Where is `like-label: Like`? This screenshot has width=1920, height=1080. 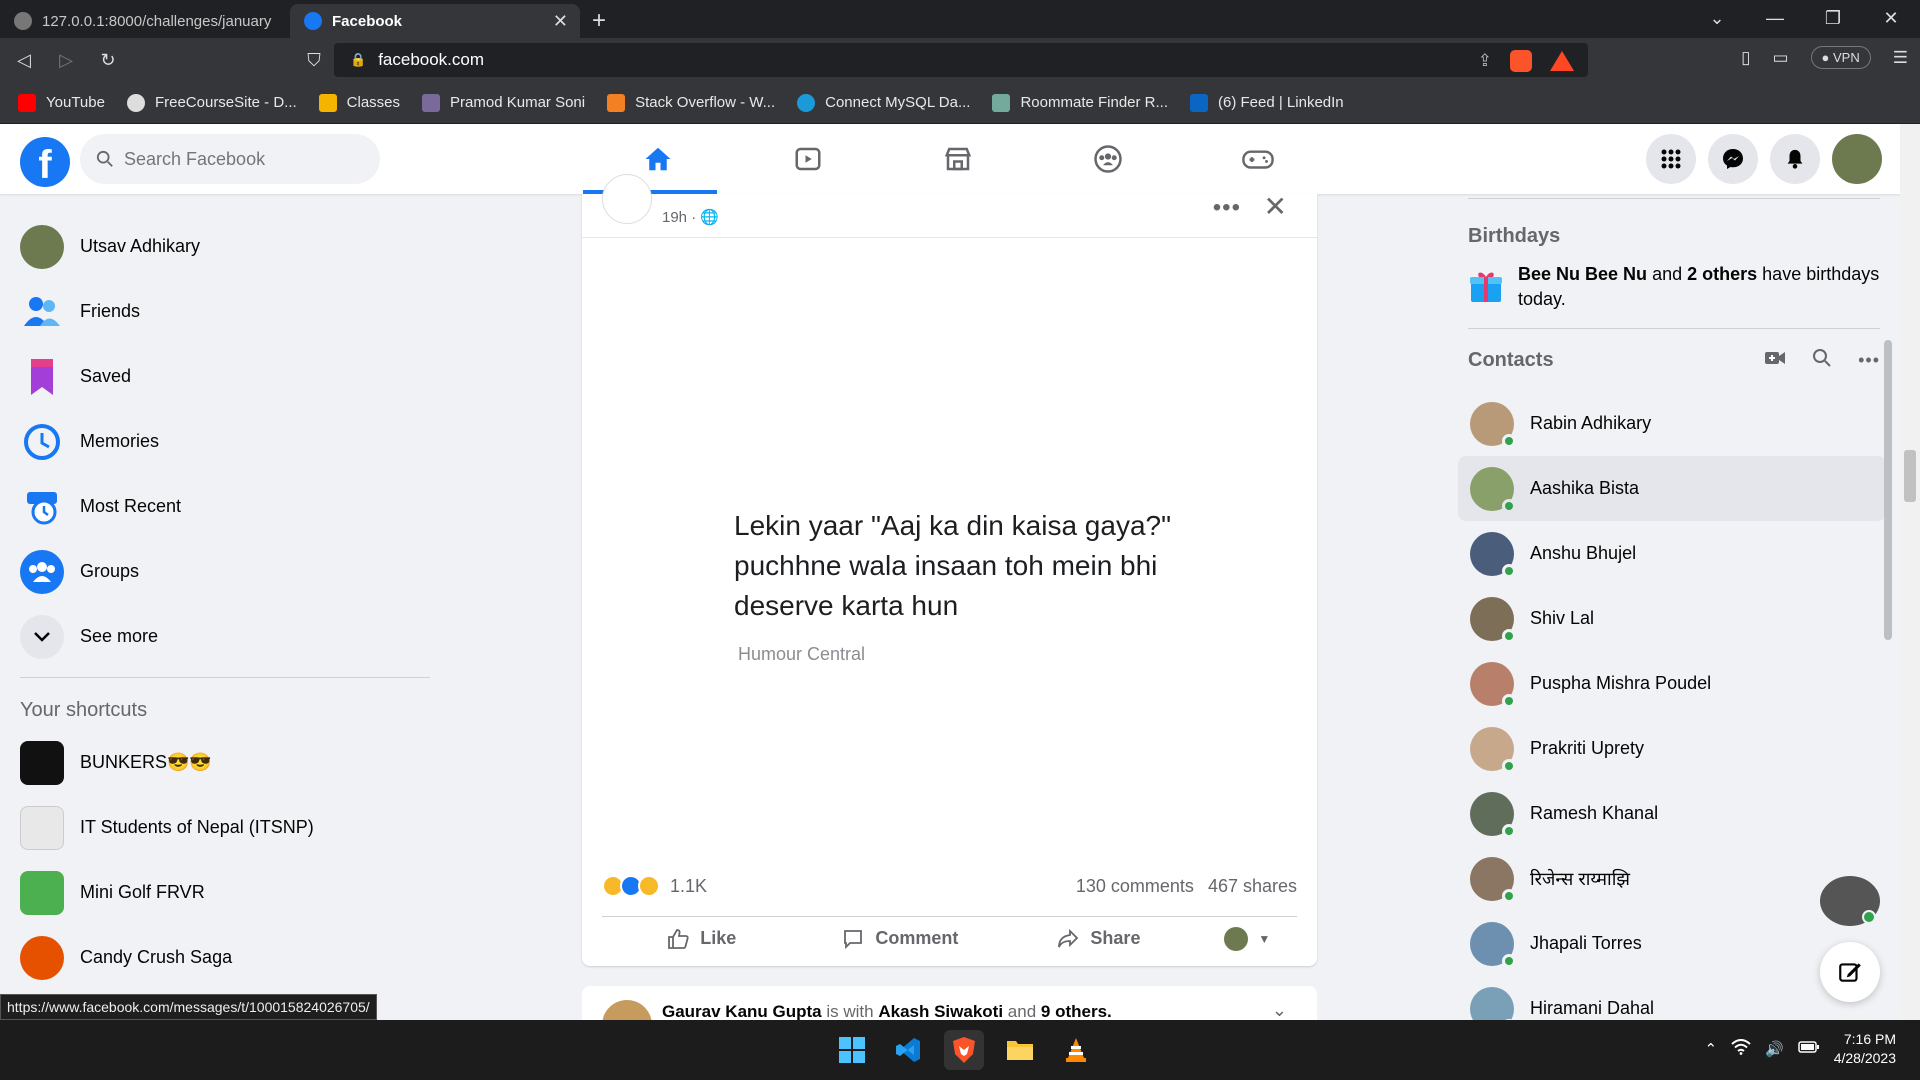 like-label: Like is located at coordinates (718, 938).